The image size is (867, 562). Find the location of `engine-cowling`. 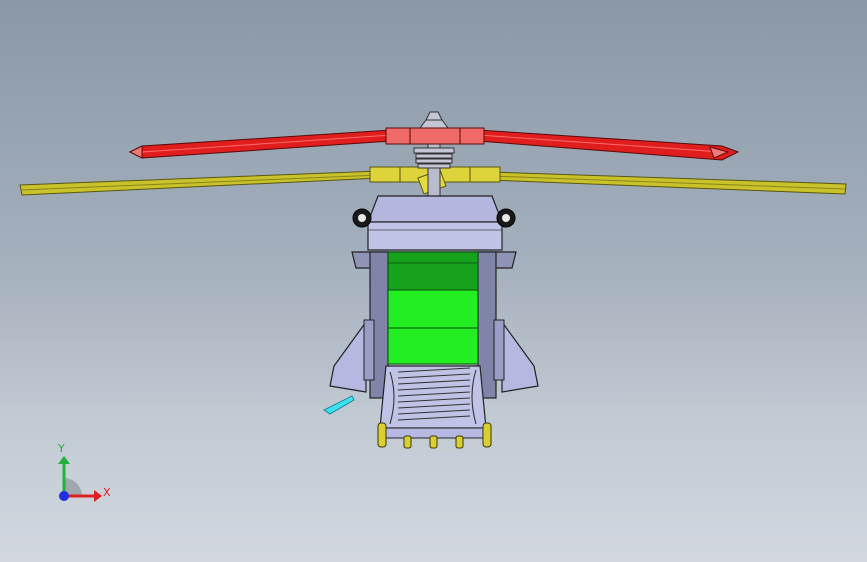

engine-cowling is located at coordinates (435, 209).